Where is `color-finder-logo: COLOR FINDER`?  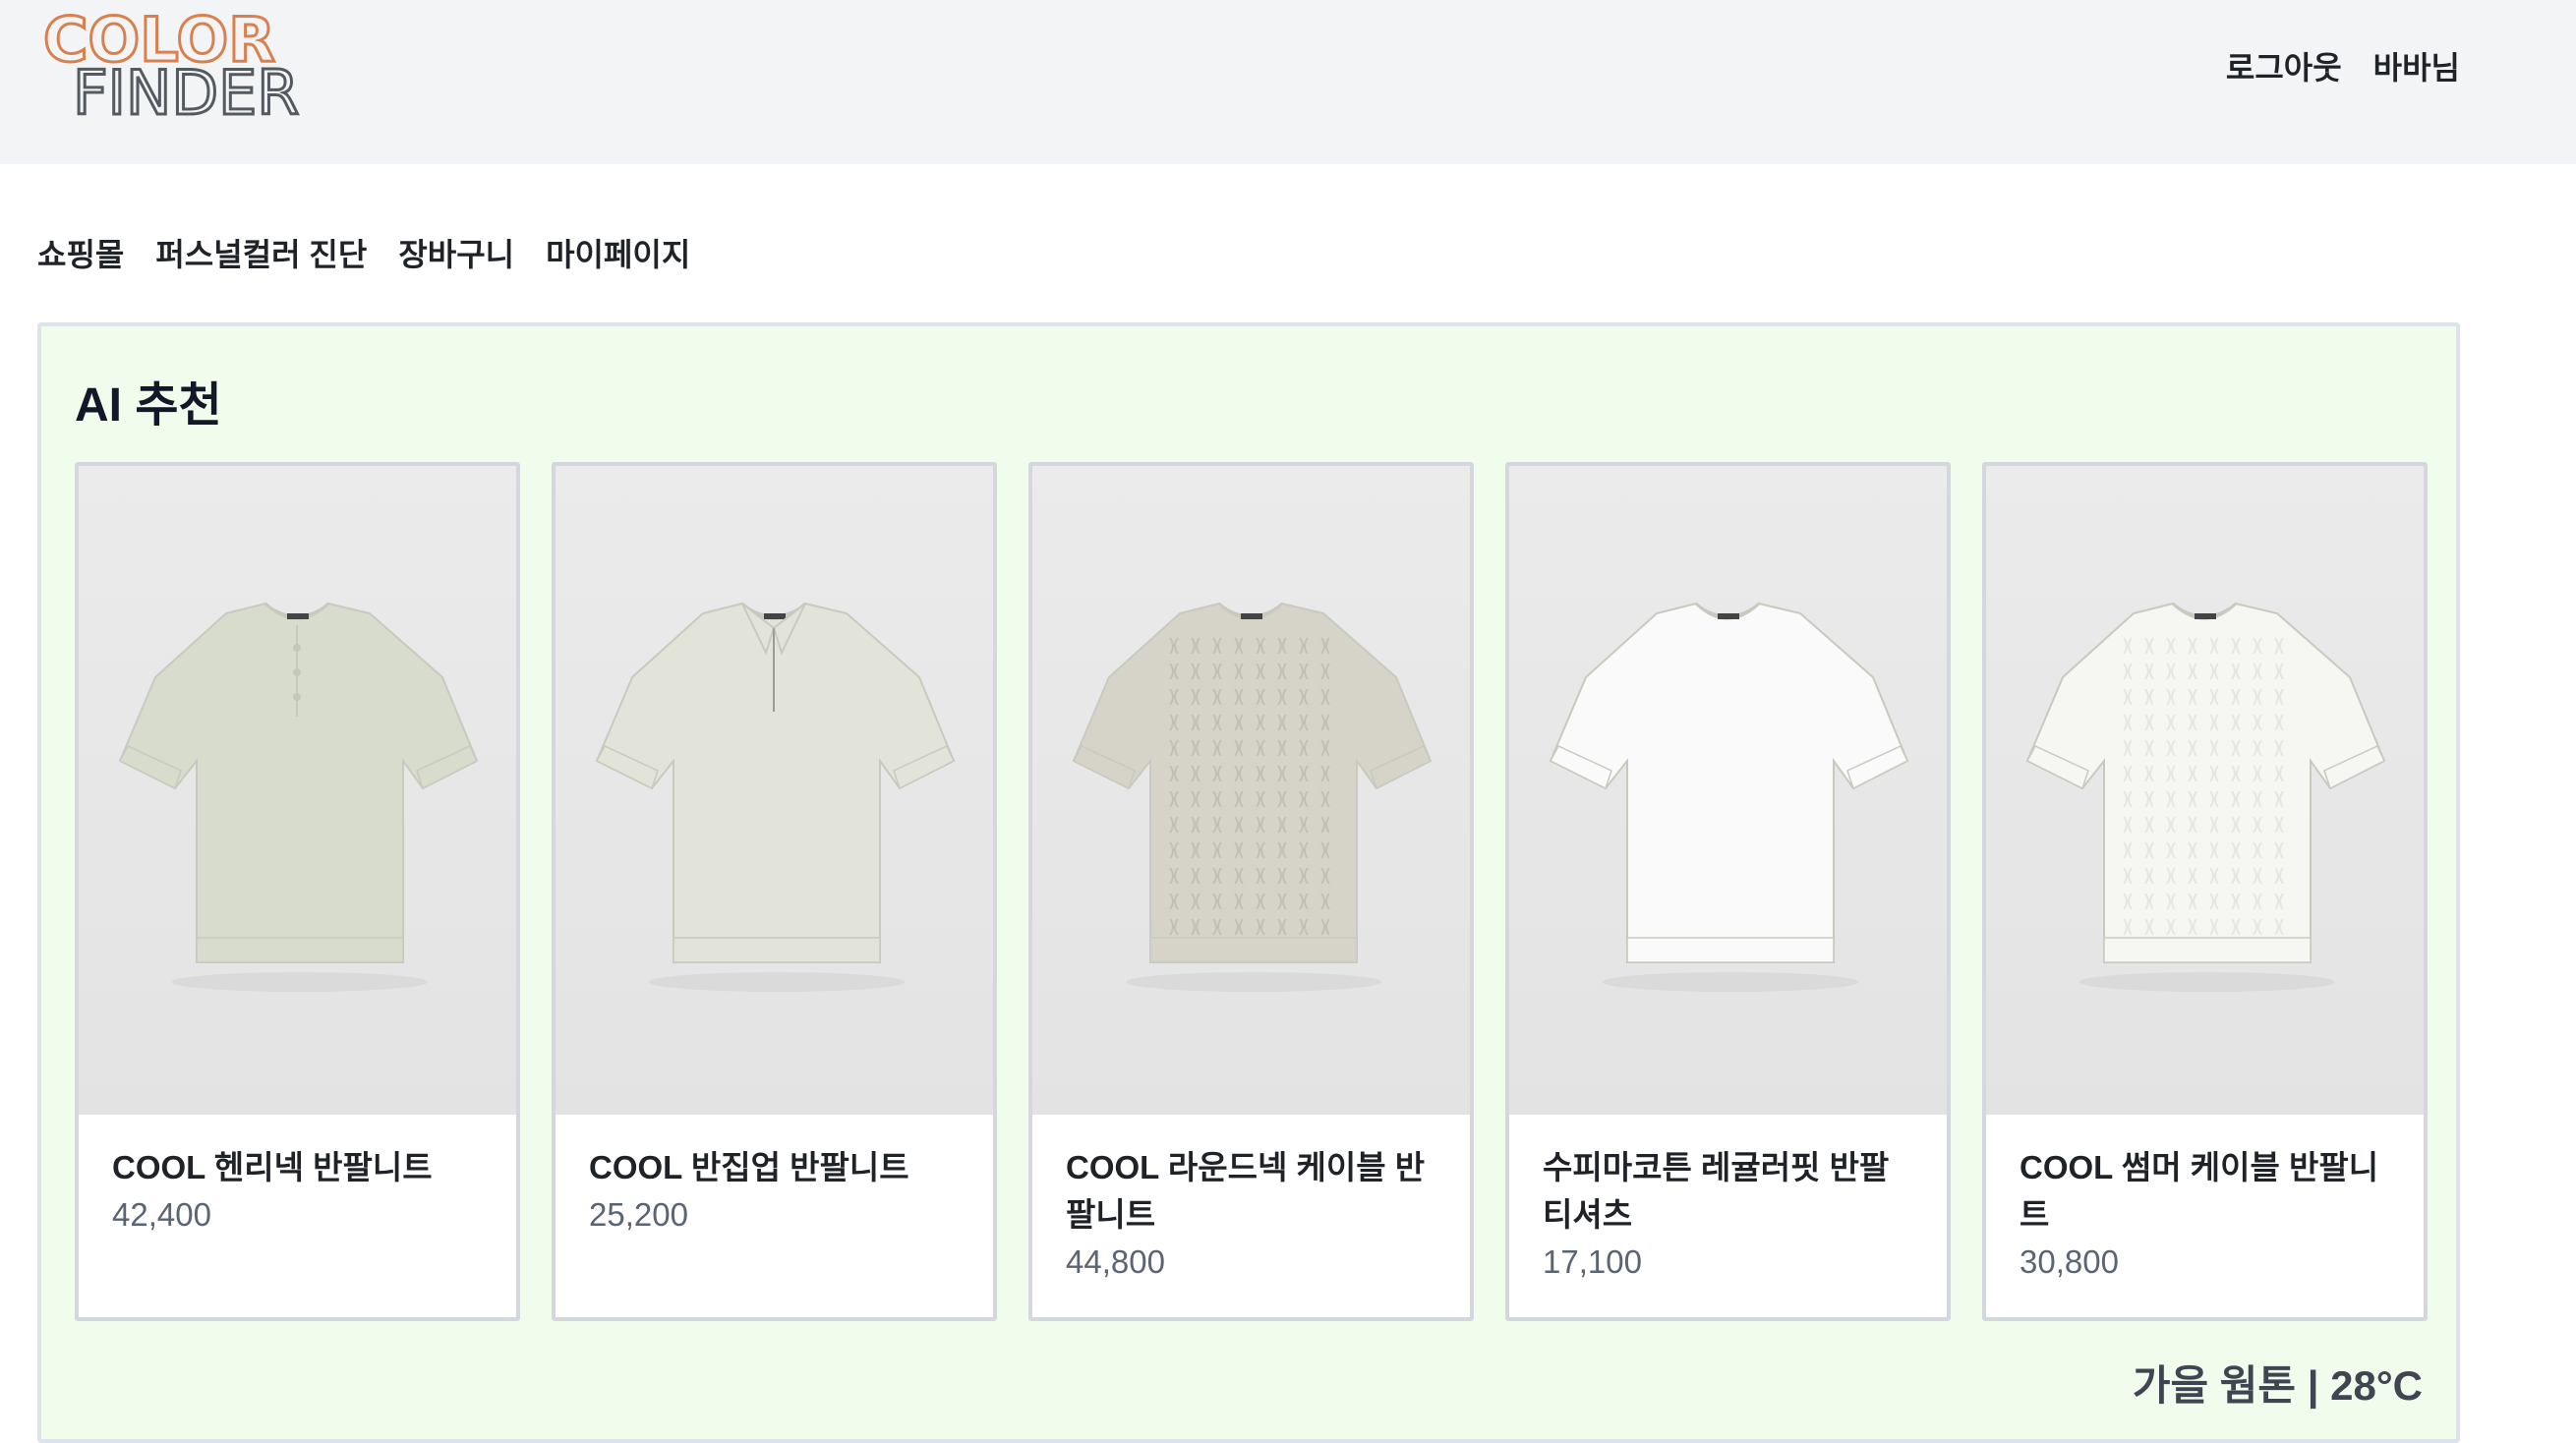 color-finder-logo: COLOR FINDER is located at coordinates (186, 66).